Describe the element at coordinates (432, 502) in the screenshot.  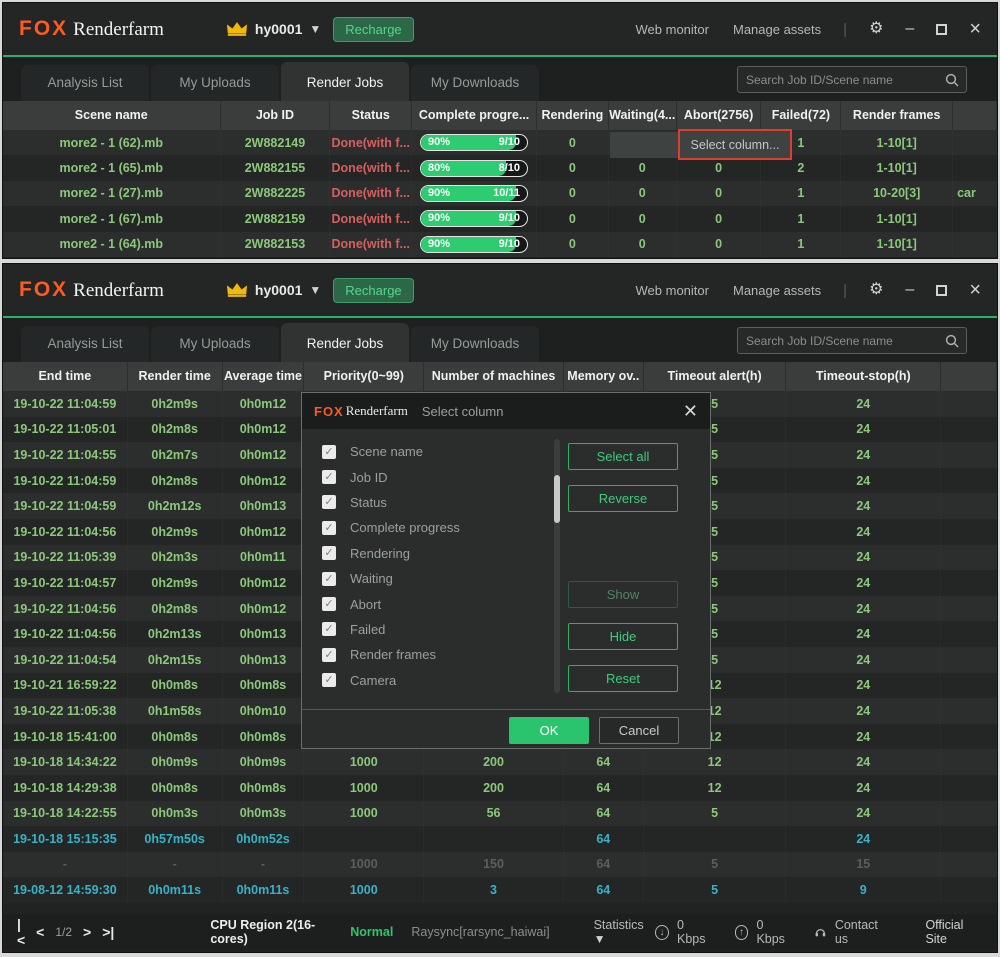
I see `column-checkbox-item: ✓ Status` at that location.